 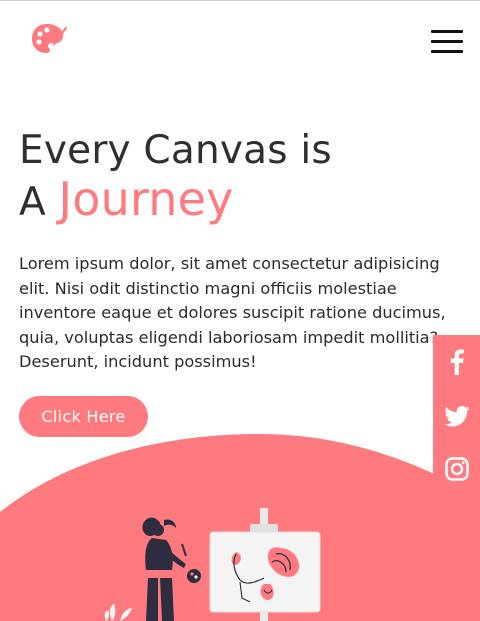 I want to click on hero-title: Every Canvas is A Journey, so click(x=175, y=177).